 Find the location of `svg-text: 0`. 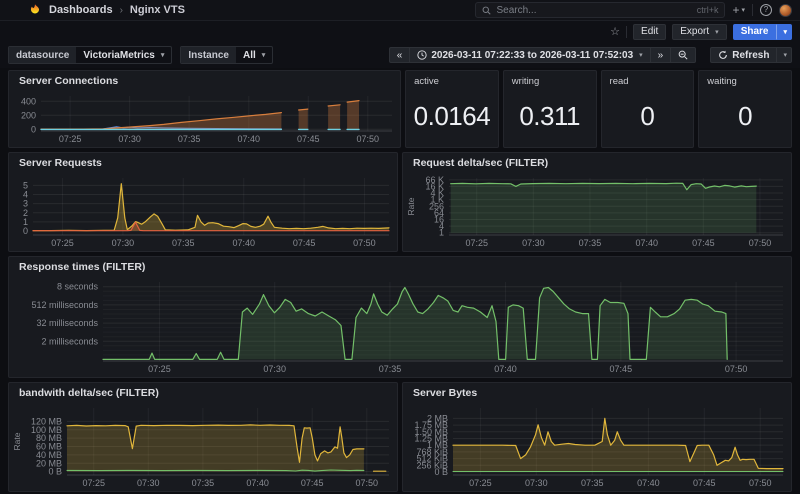

svg-text: 0 is located at coordinates (33, 129).